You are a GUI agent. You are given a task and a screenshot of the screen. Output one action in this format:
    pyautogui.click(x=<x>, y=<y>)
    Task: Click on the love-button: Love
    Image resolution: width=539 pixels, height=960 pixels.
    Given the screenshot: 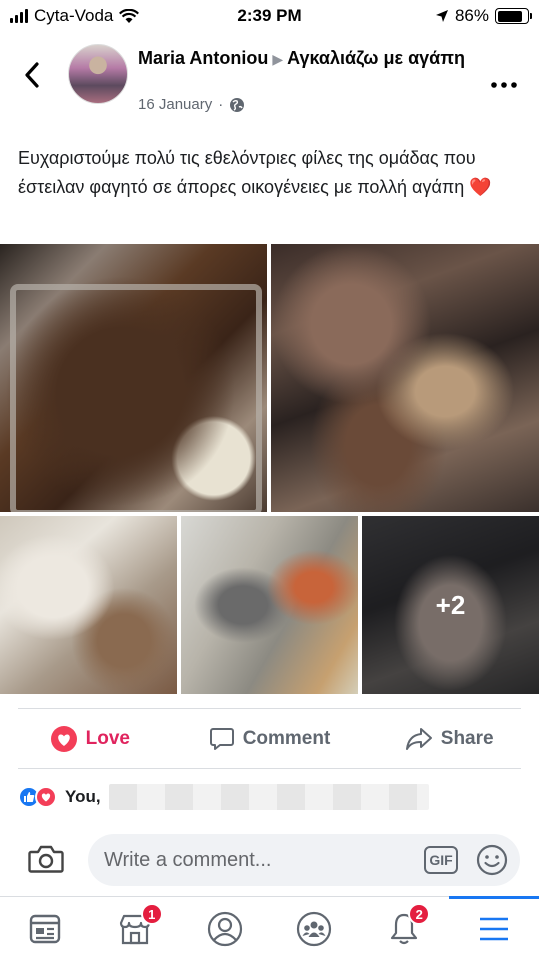 What is the action you would take?
    pyautogui.click(x=90, y=739)
    